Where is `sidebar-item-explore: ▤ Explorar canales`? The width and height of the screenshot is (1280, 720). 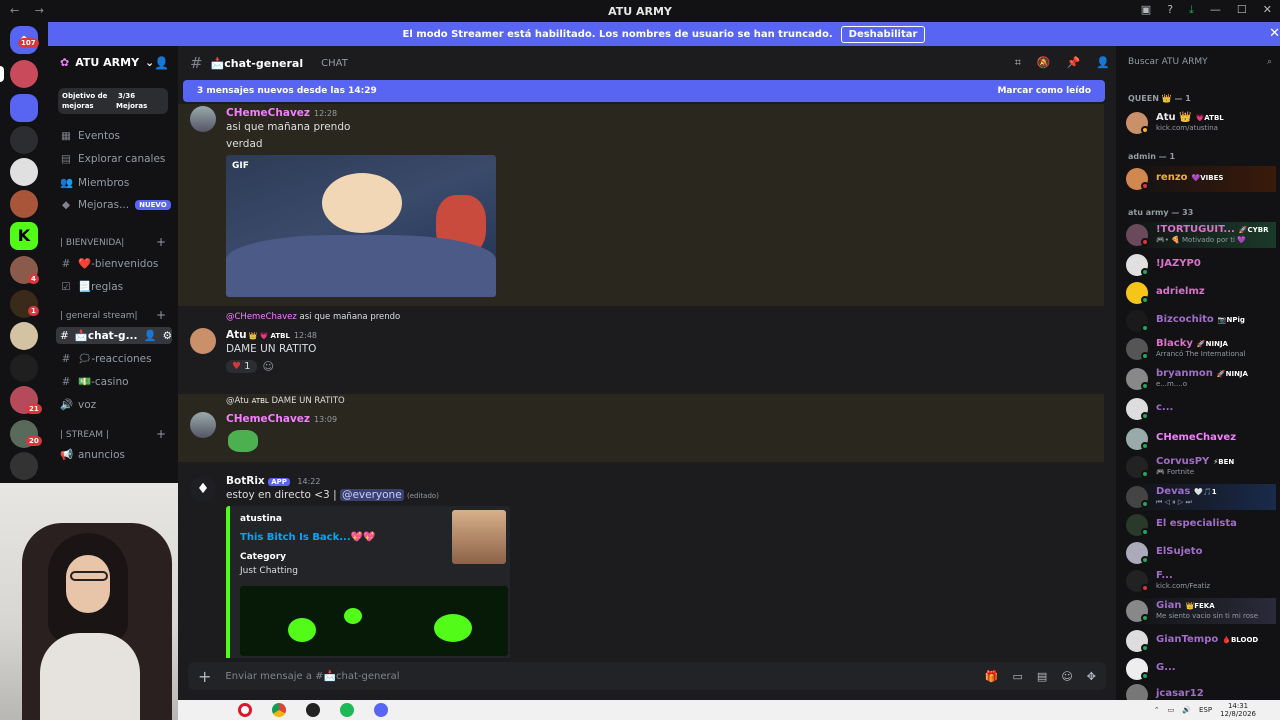 sidebar-item-explore: ▤ Explorar canales is located at coordinates (112, 159).